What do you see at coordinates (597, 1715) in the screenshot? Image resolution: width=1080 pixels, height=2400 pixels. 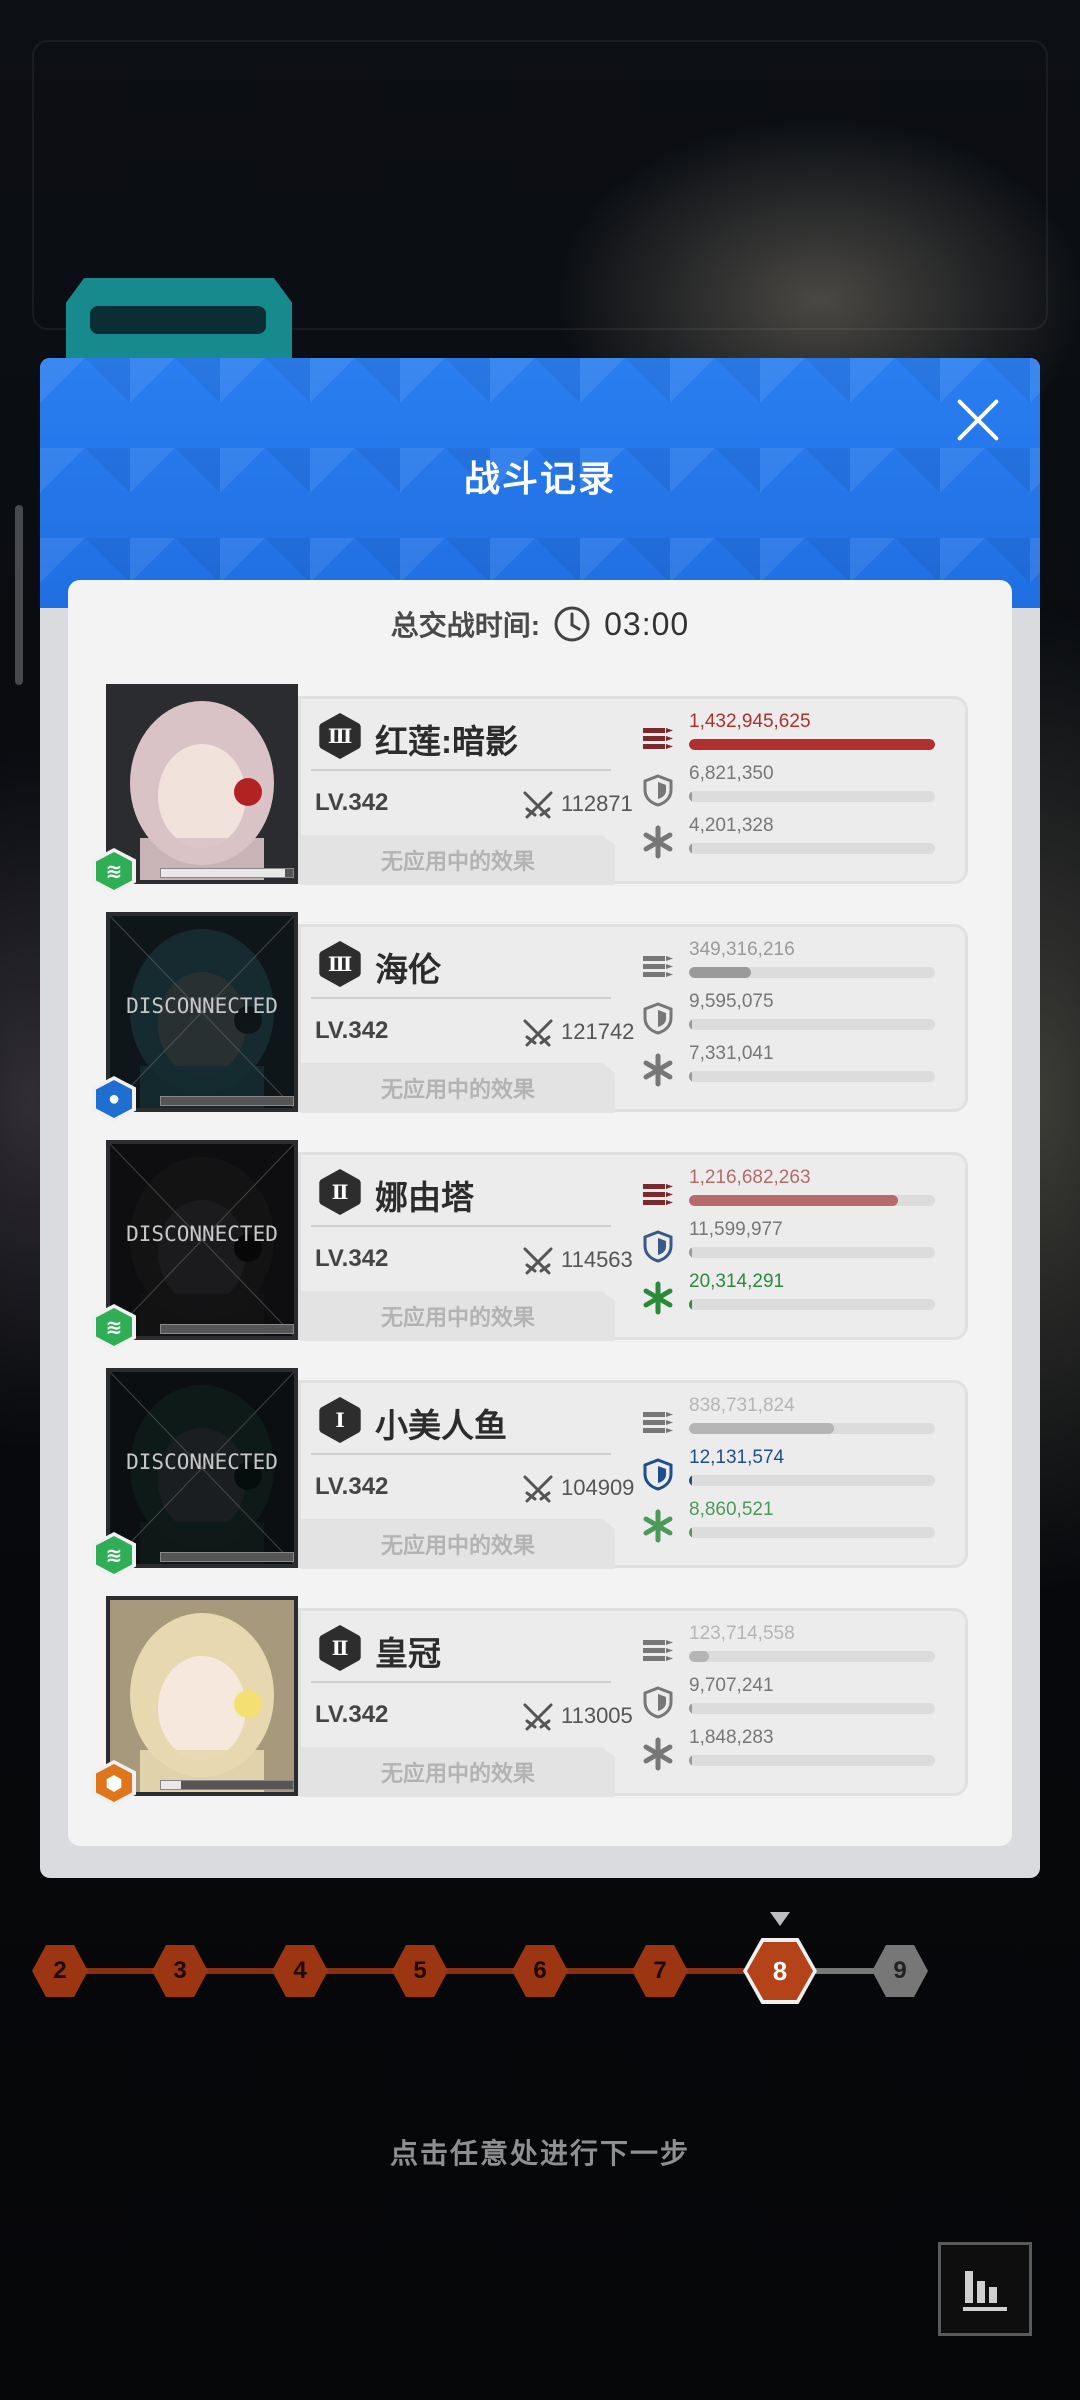 I see `combat-power: 113005` at bounding box center [597, 1715].